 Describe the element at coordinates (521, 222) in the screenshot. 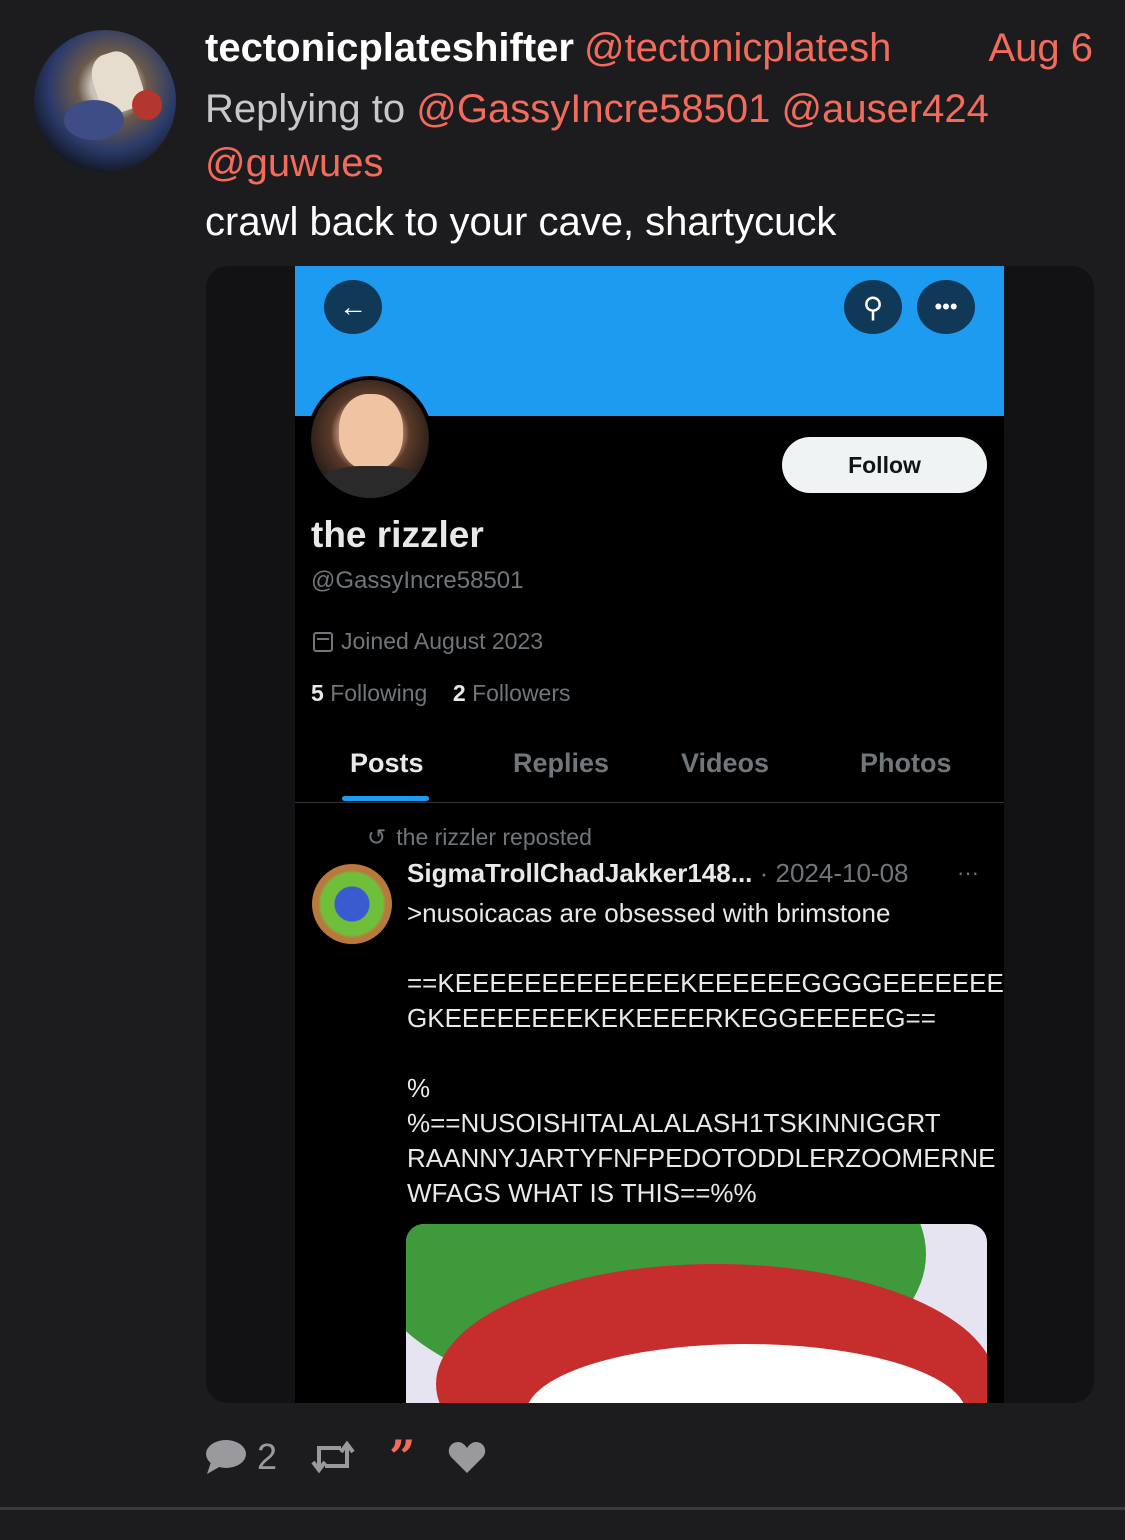

I see `post-text: crawl back to your cave, shartycuck` at that location.